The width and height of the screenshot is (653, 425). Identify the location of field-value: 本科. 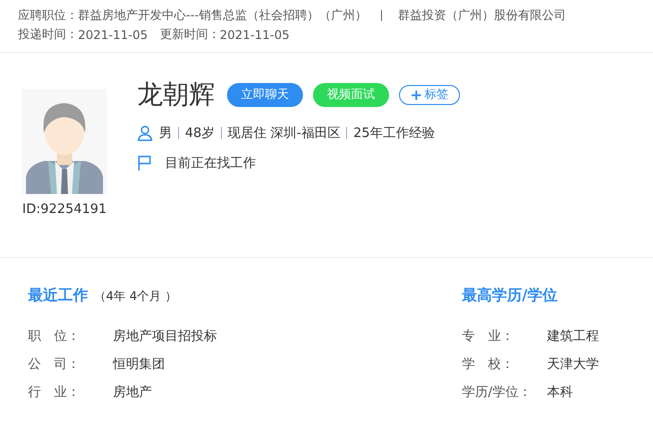
(560, 392).